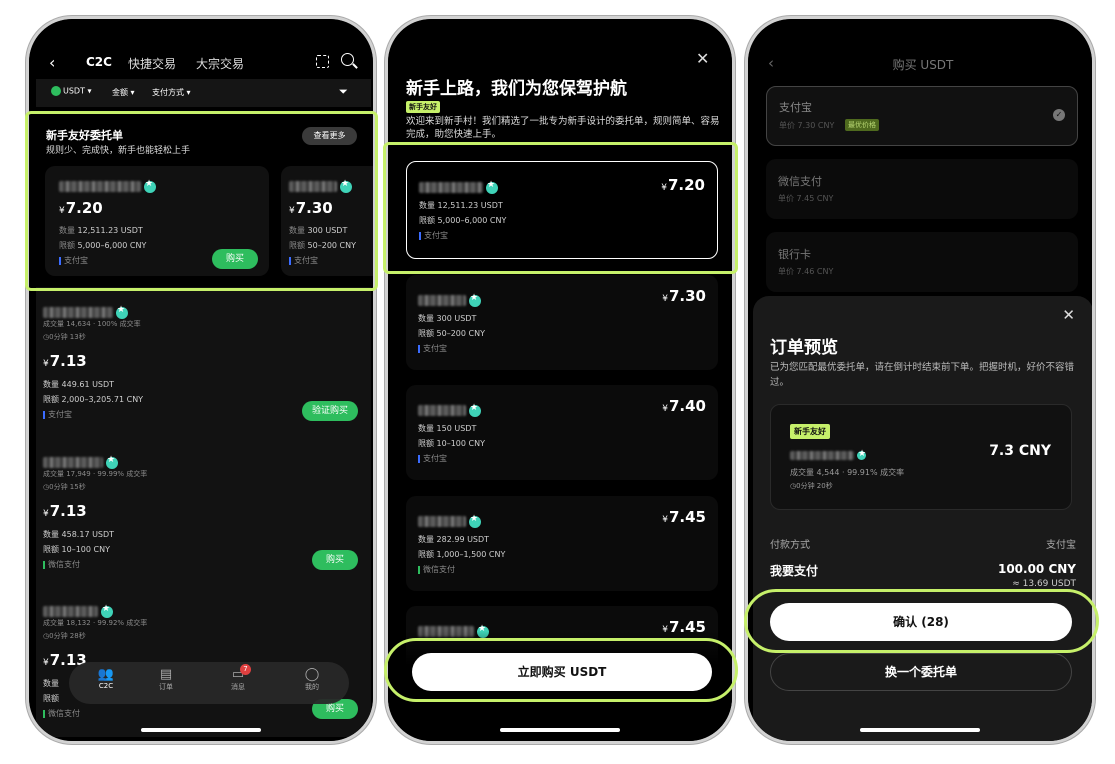  I want to click on coin-filter-label: USDT, so click(74, 91).